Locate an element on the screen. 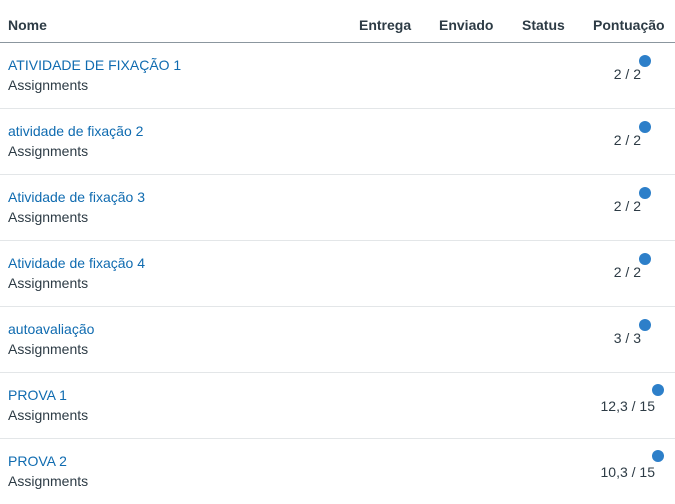 The image size is (675, 504). table-row: atividade de fixação 2 Assignments 2 / 2 is located at coordinates (337, 142).